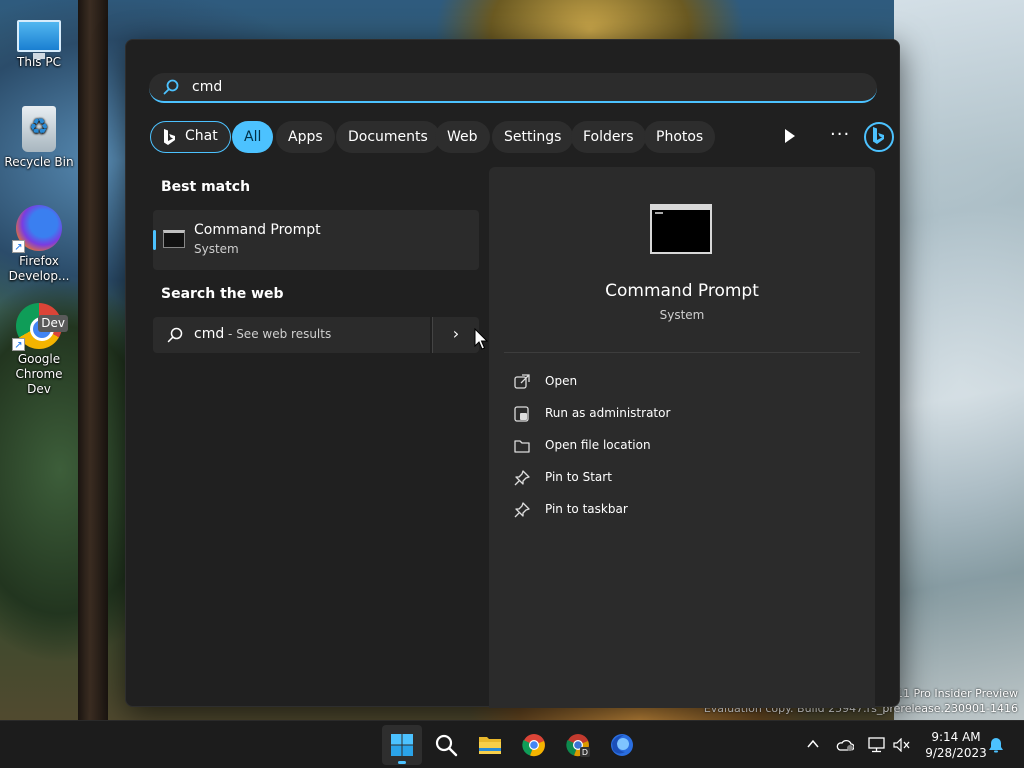 The height and width of the screenshot is (768, 1024). I want to click on taskbar-search-button, so click(446, 745).